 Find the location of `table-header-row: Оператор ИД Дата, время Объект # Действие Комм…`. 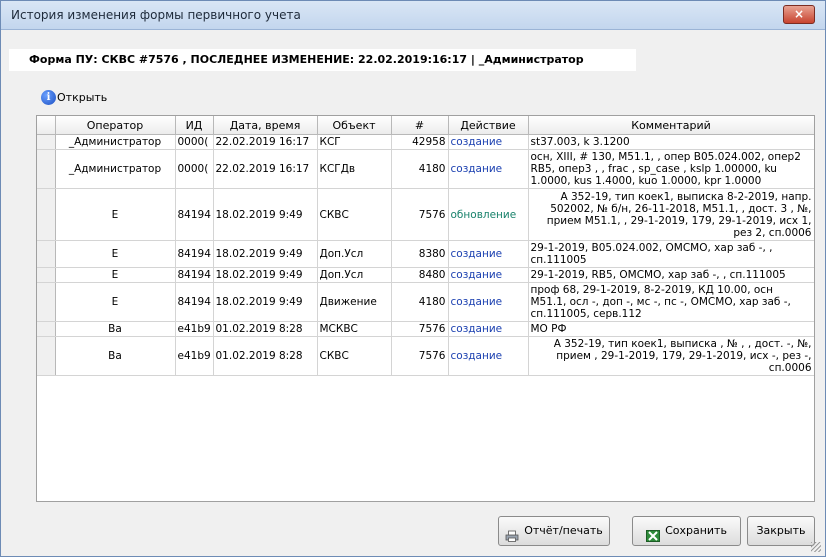

table-header-row: Оператор ИД Дата, время Объект # Действие Комм… is located at coordinates (425, 125).